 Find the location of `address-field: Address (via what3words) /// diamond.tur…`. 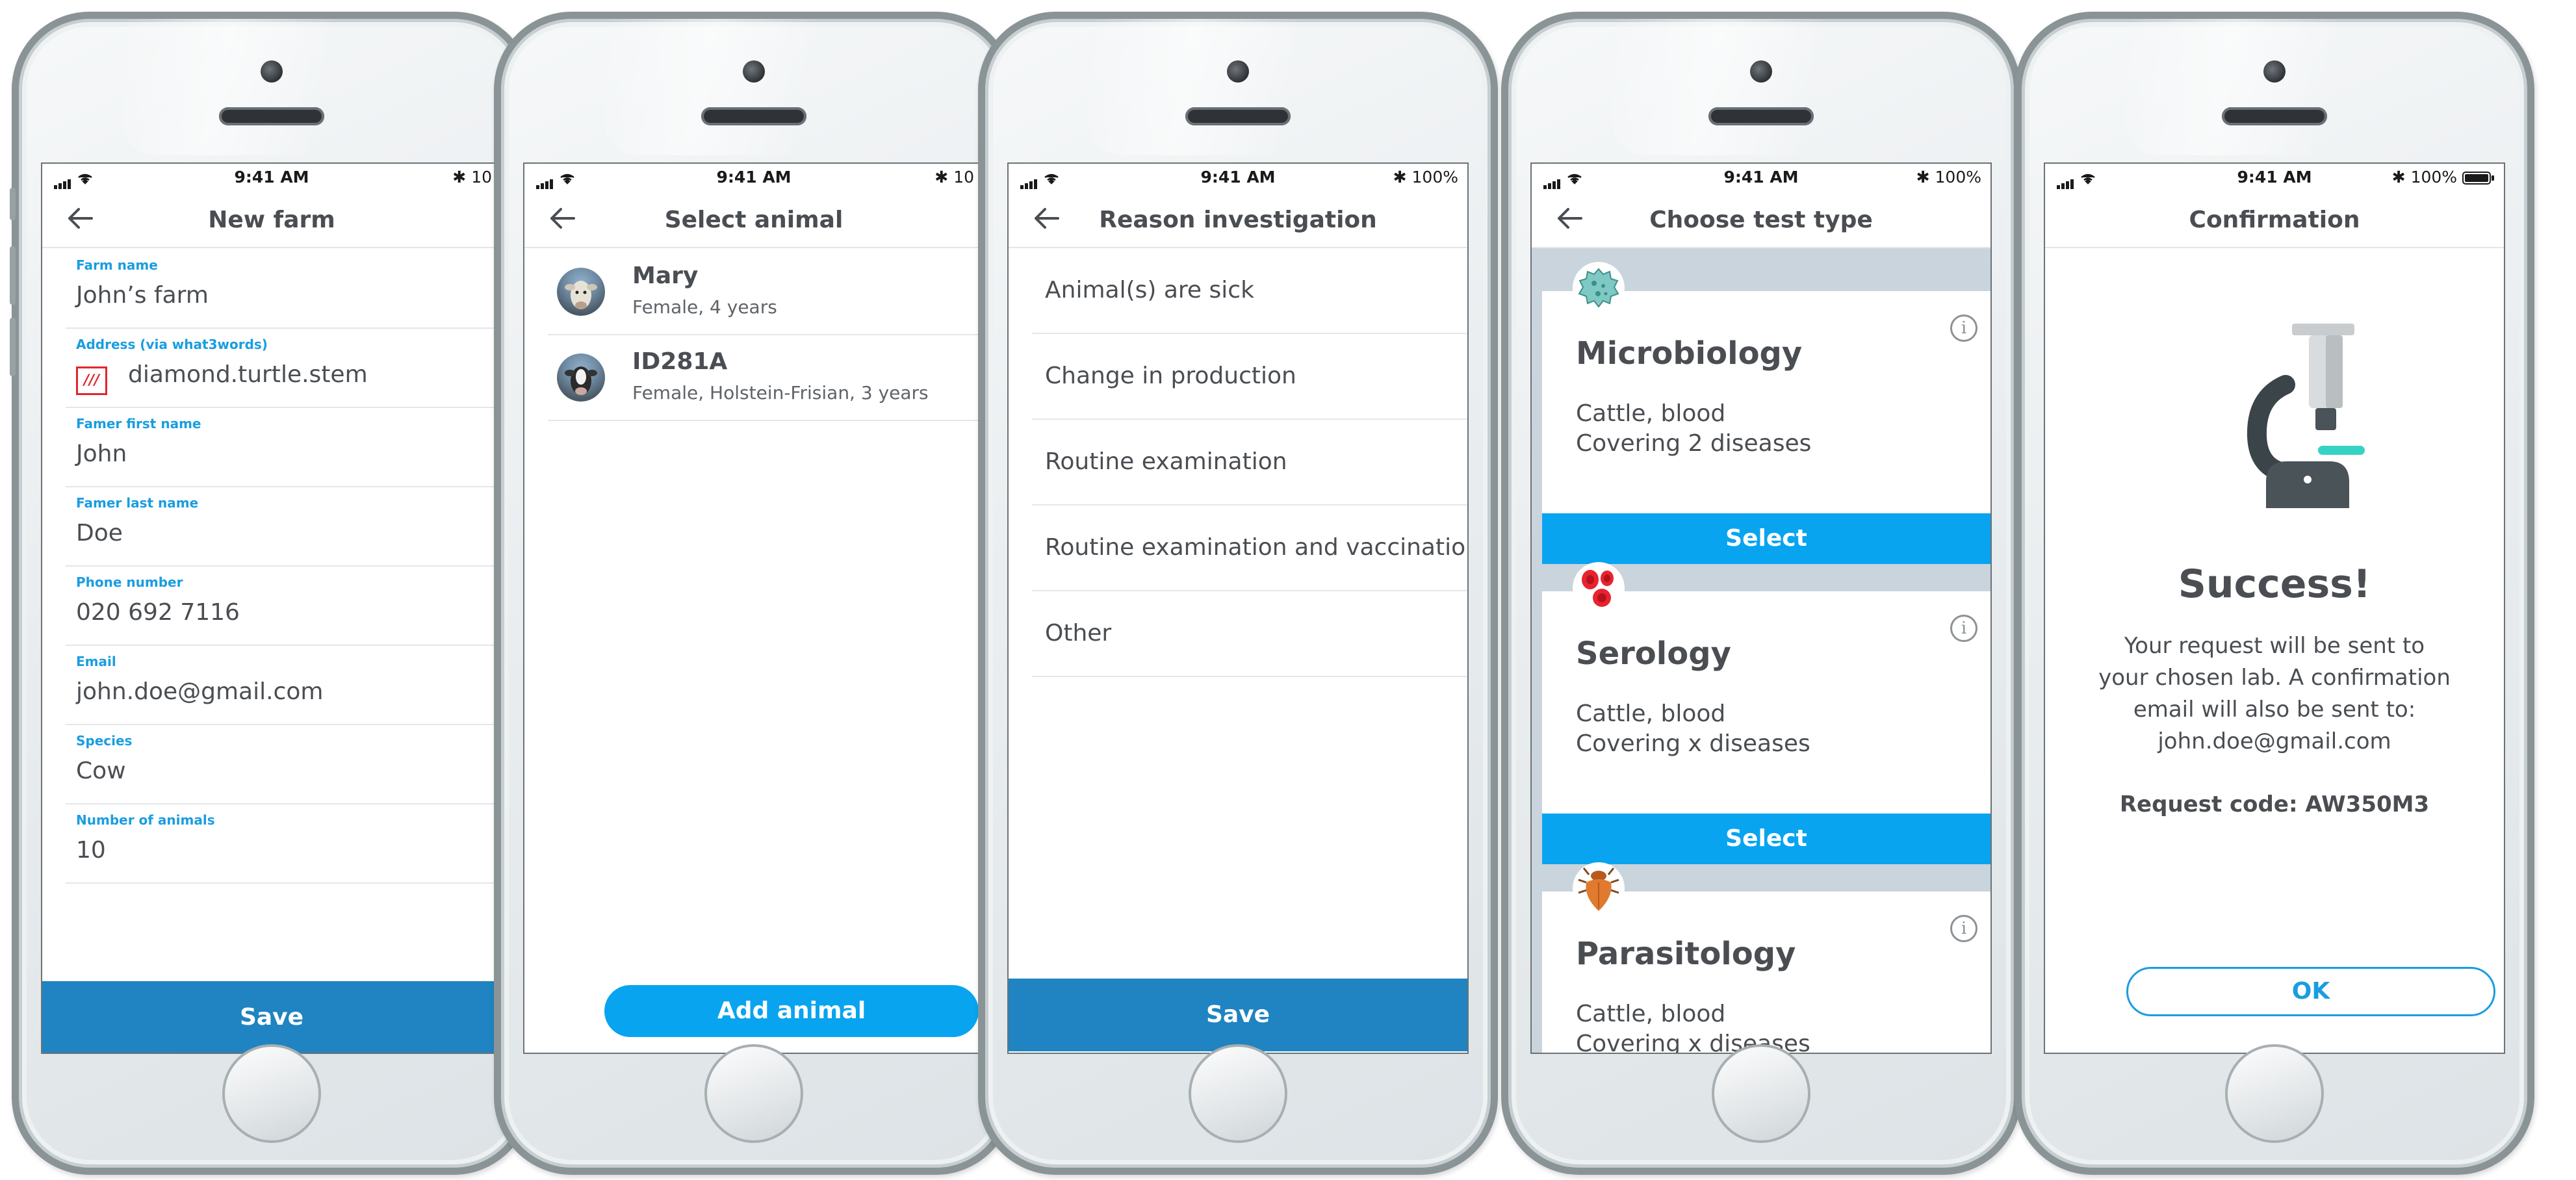

address-field: Address (via what3words) /// diamond.tur… is located at coordinates (283, 367).